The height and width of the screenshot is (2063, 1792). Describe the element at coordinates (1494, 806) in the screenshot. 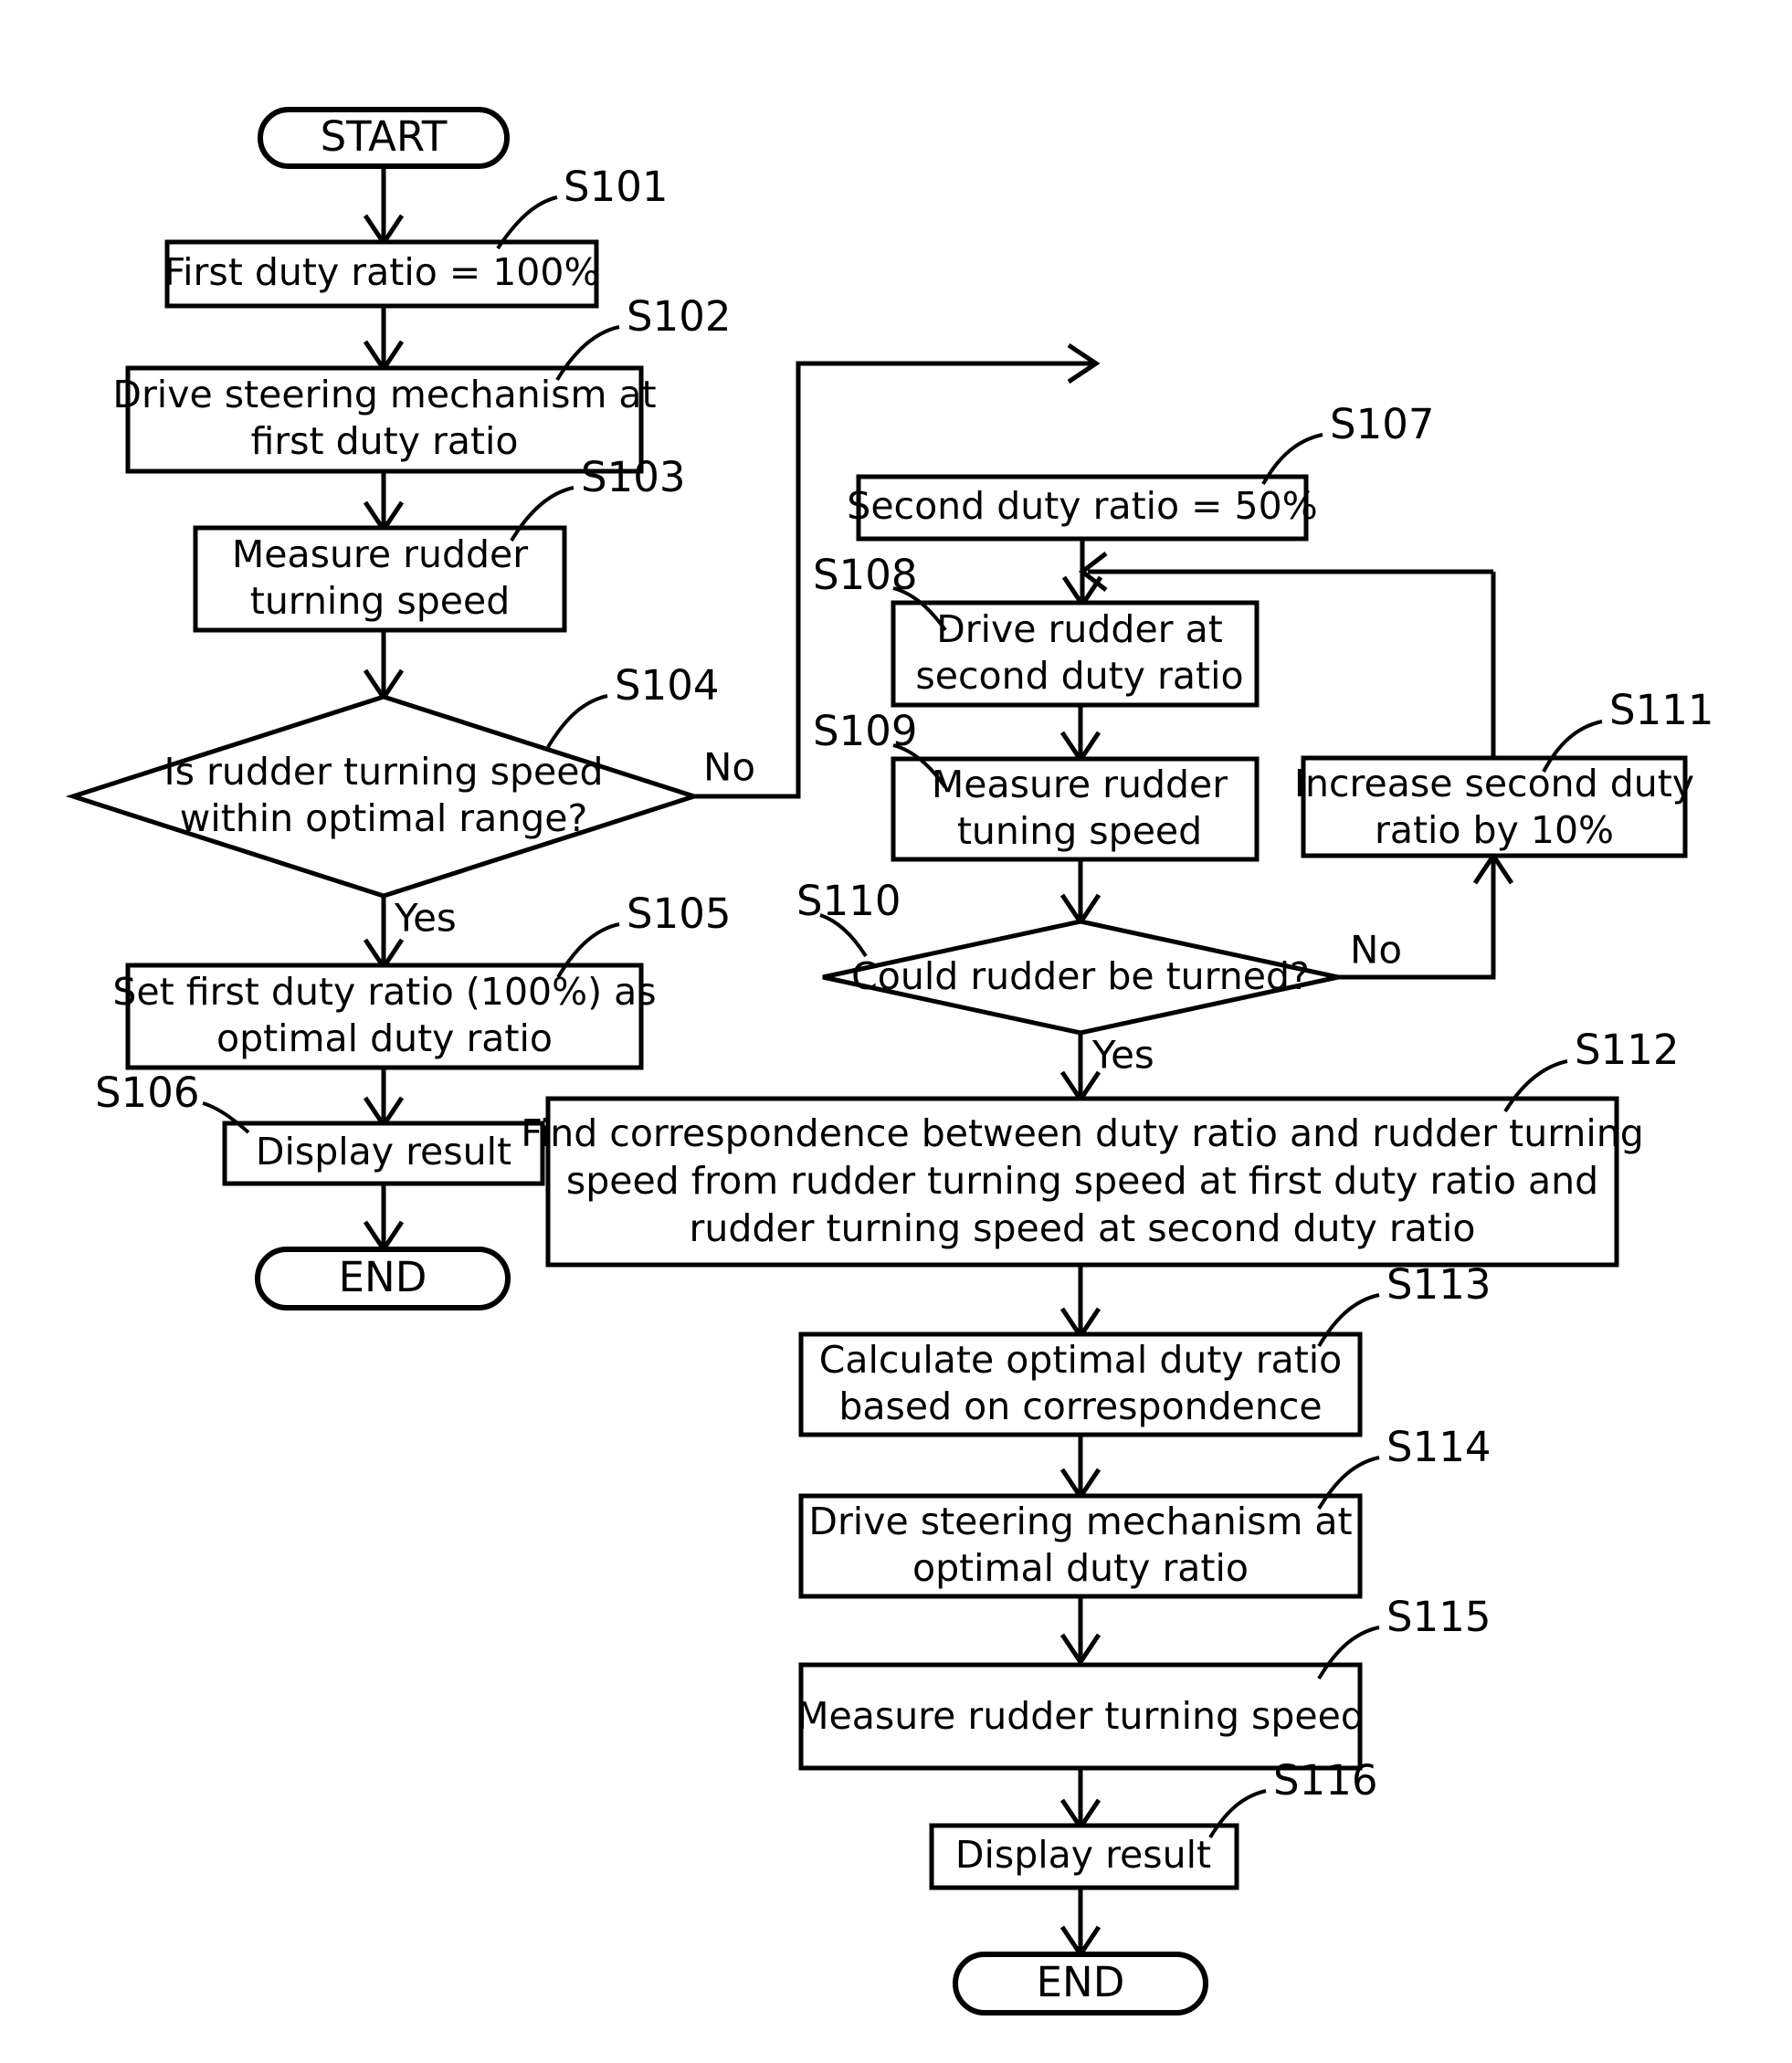

I see `node-s111: Increase second duty ratio by 10%` at that location.